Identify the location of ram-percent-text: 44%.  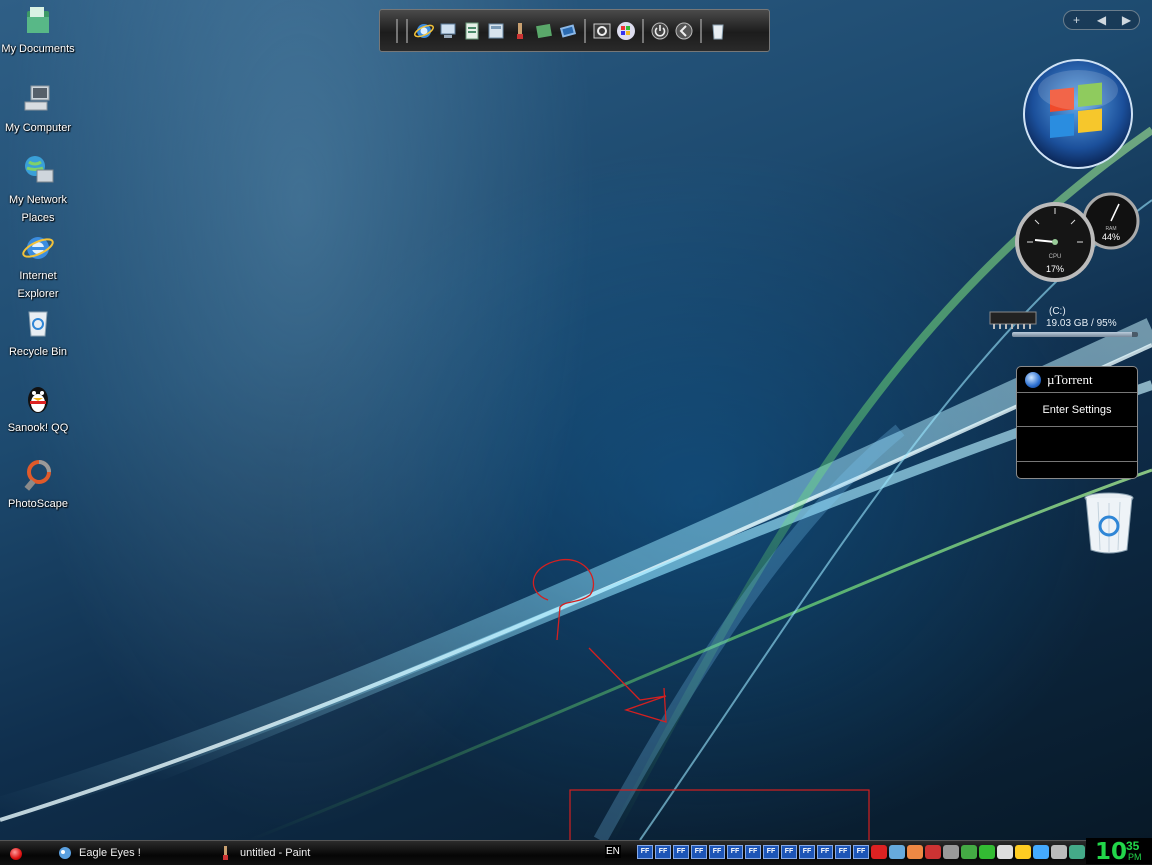
(1111, 237).